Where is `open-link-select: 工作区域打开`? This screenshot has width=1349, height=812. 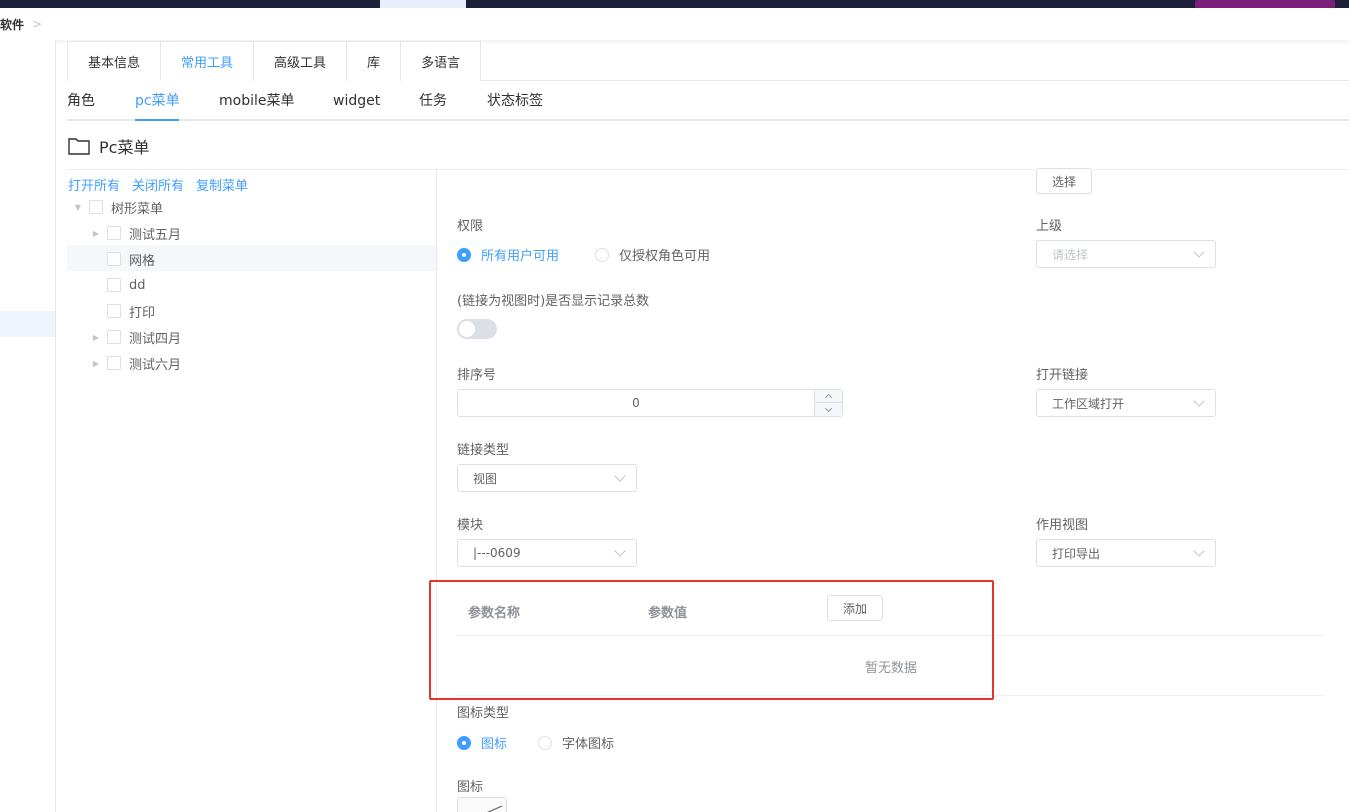
open-link-select: 工作区域打开 is located at coordinates (1126, 403).